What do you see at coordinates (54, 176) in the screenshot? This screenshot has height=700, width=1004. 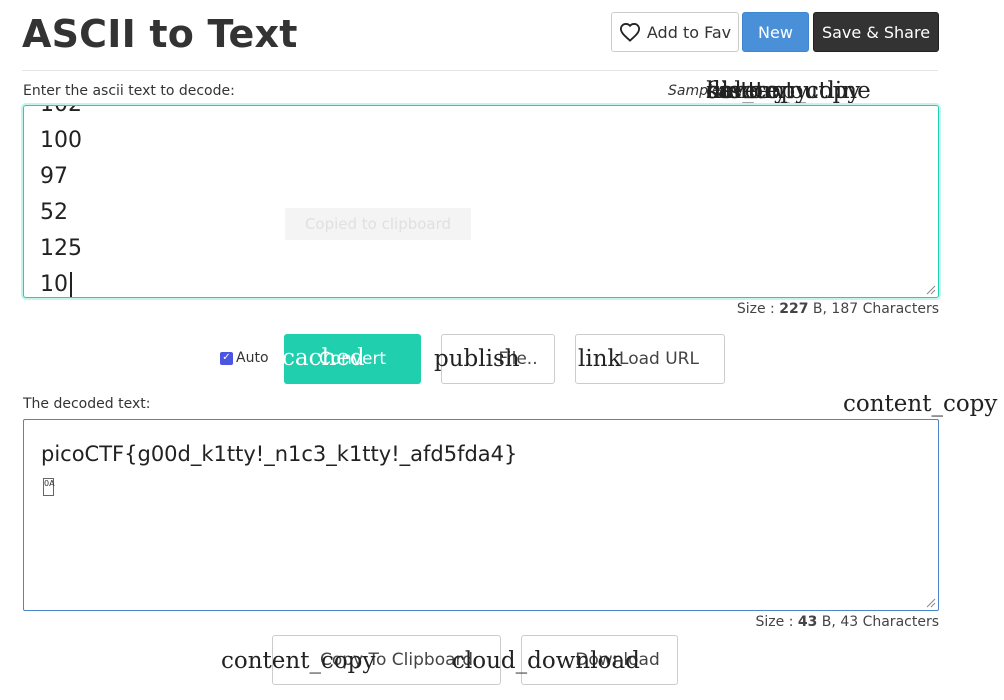 I see `input-line: 97` at bounding box center [54, 176].